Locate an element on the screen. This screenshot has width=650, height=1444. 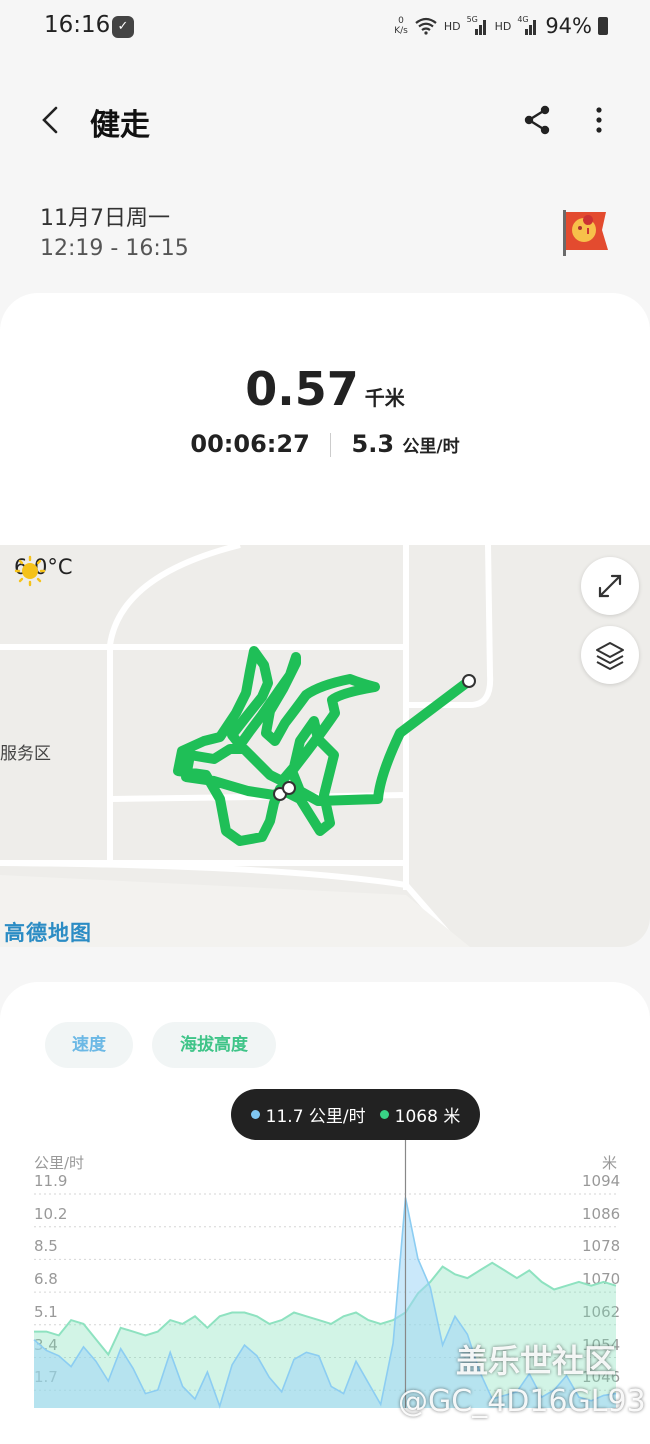
duration: 00:06:27 is located at coordinates (250, 444).